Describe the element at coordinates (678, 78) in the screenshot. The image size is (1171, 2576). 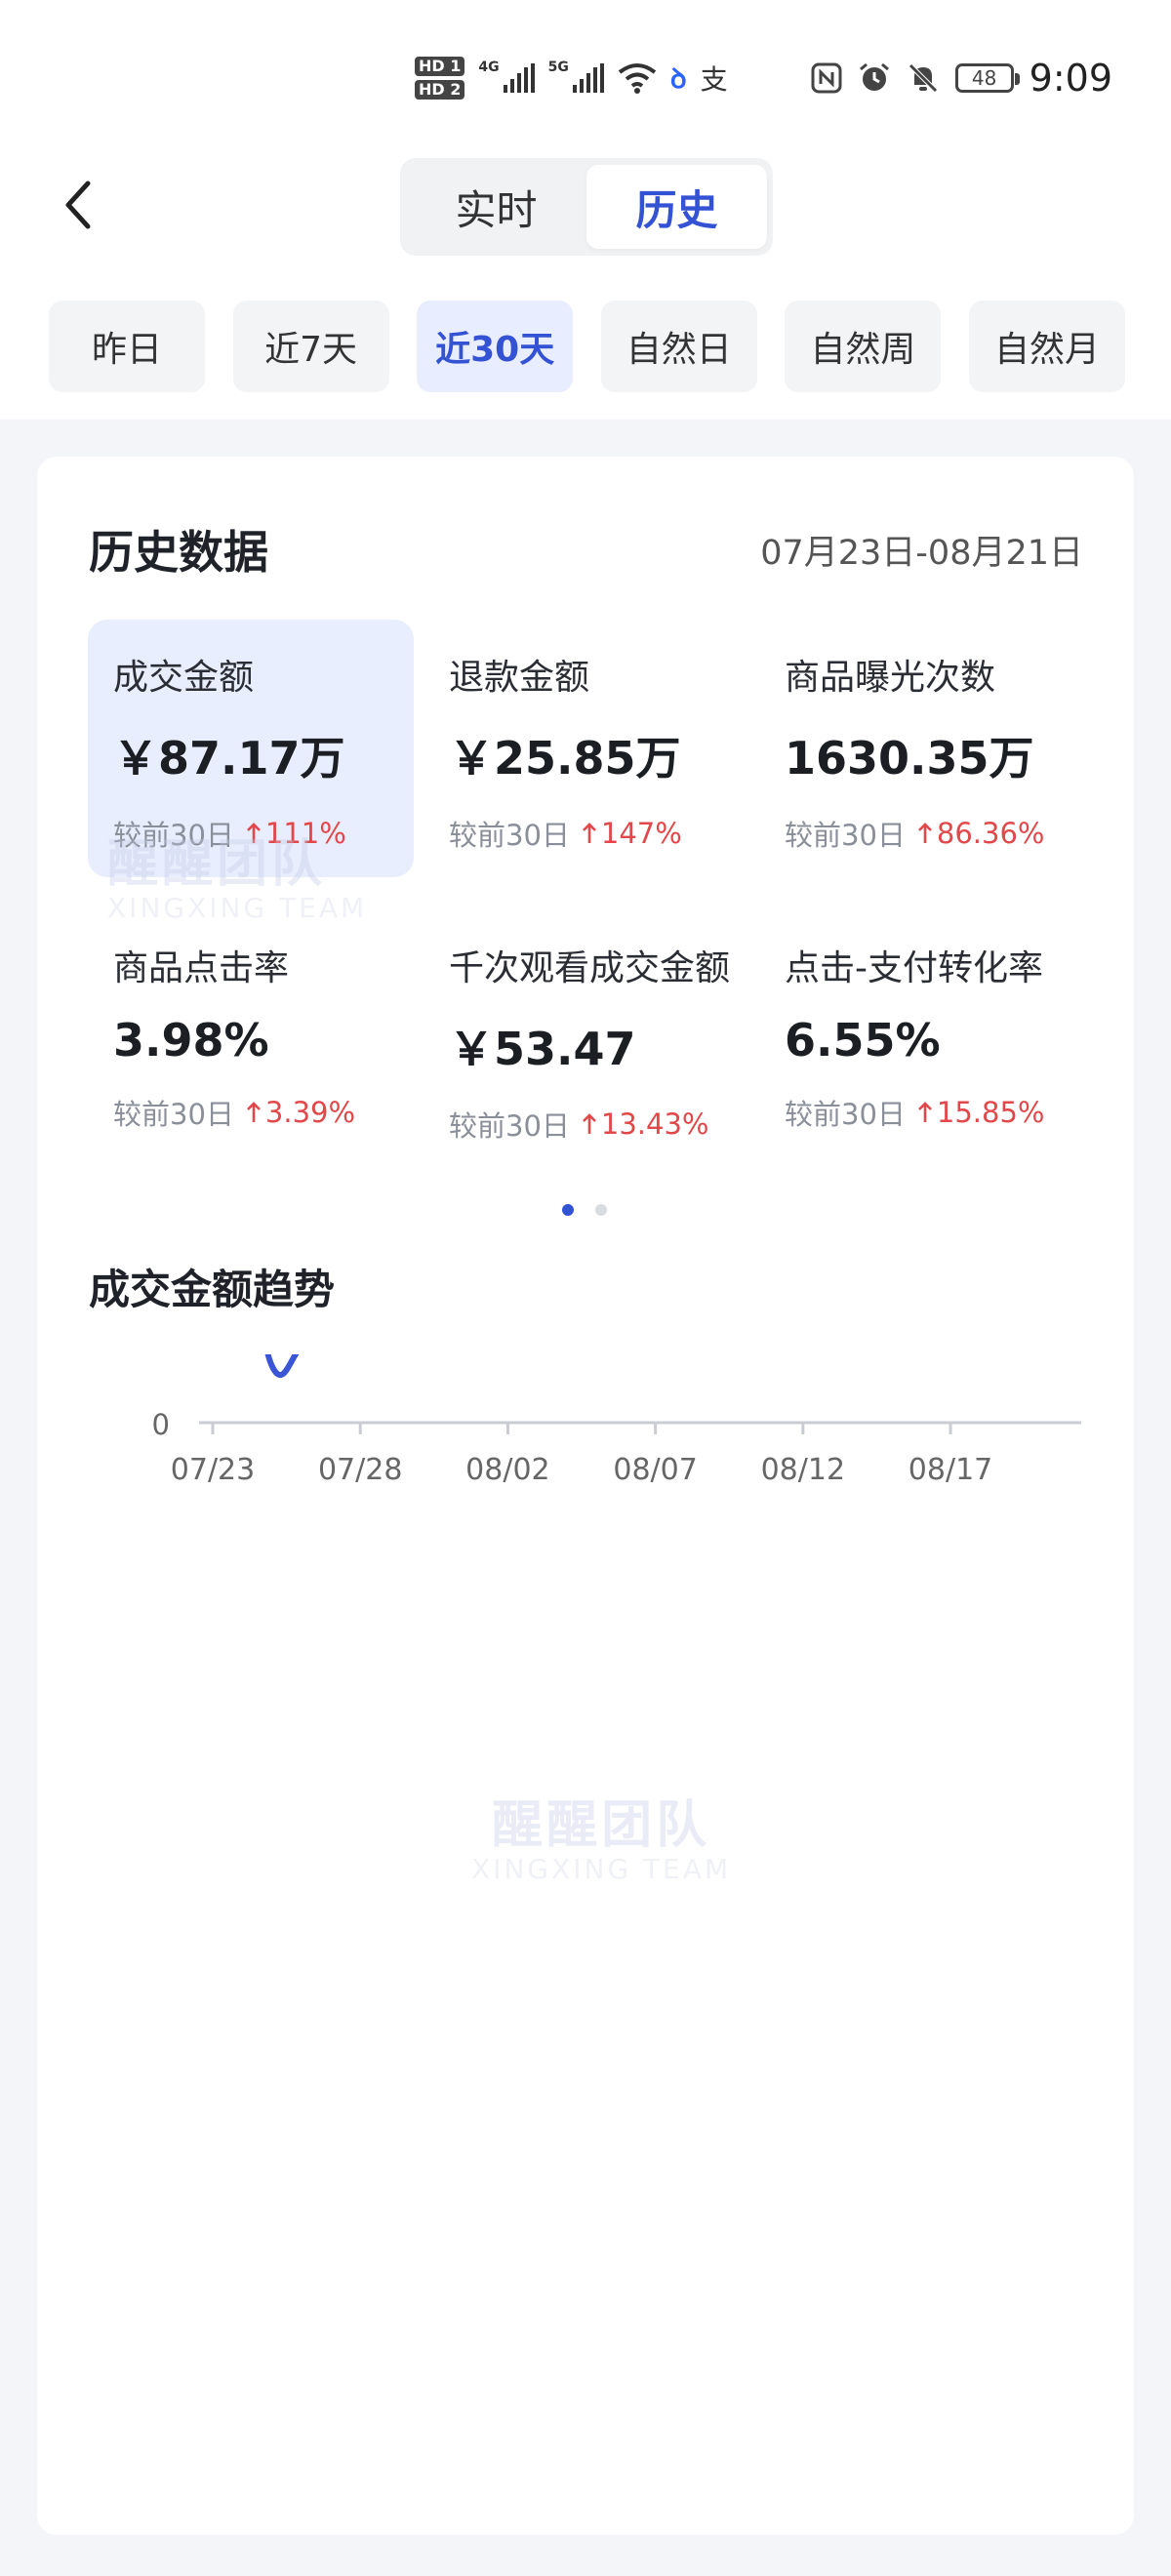
I see `app-icon: ꝺ` at that location.